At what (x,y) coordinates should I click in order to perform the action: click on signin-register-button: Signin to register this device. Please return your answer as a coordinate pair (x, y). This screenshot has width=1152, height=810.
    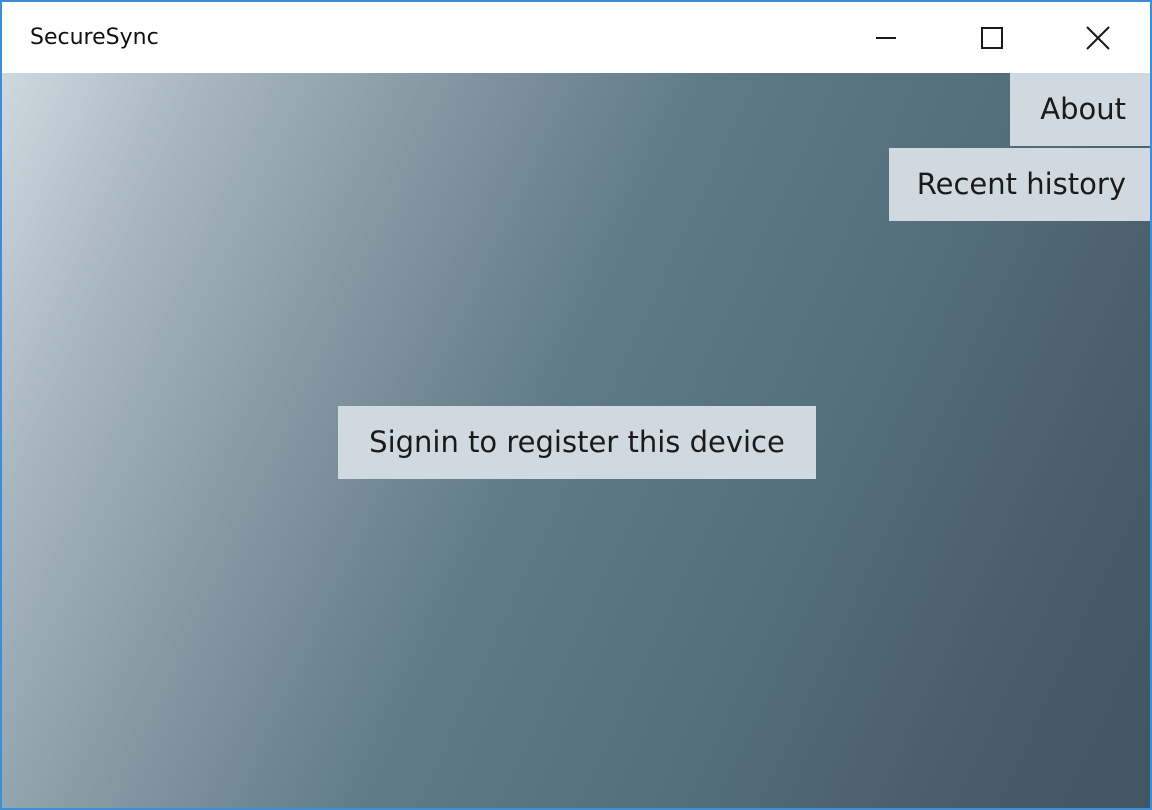
    Looking at the image, I should click on (577, 442).